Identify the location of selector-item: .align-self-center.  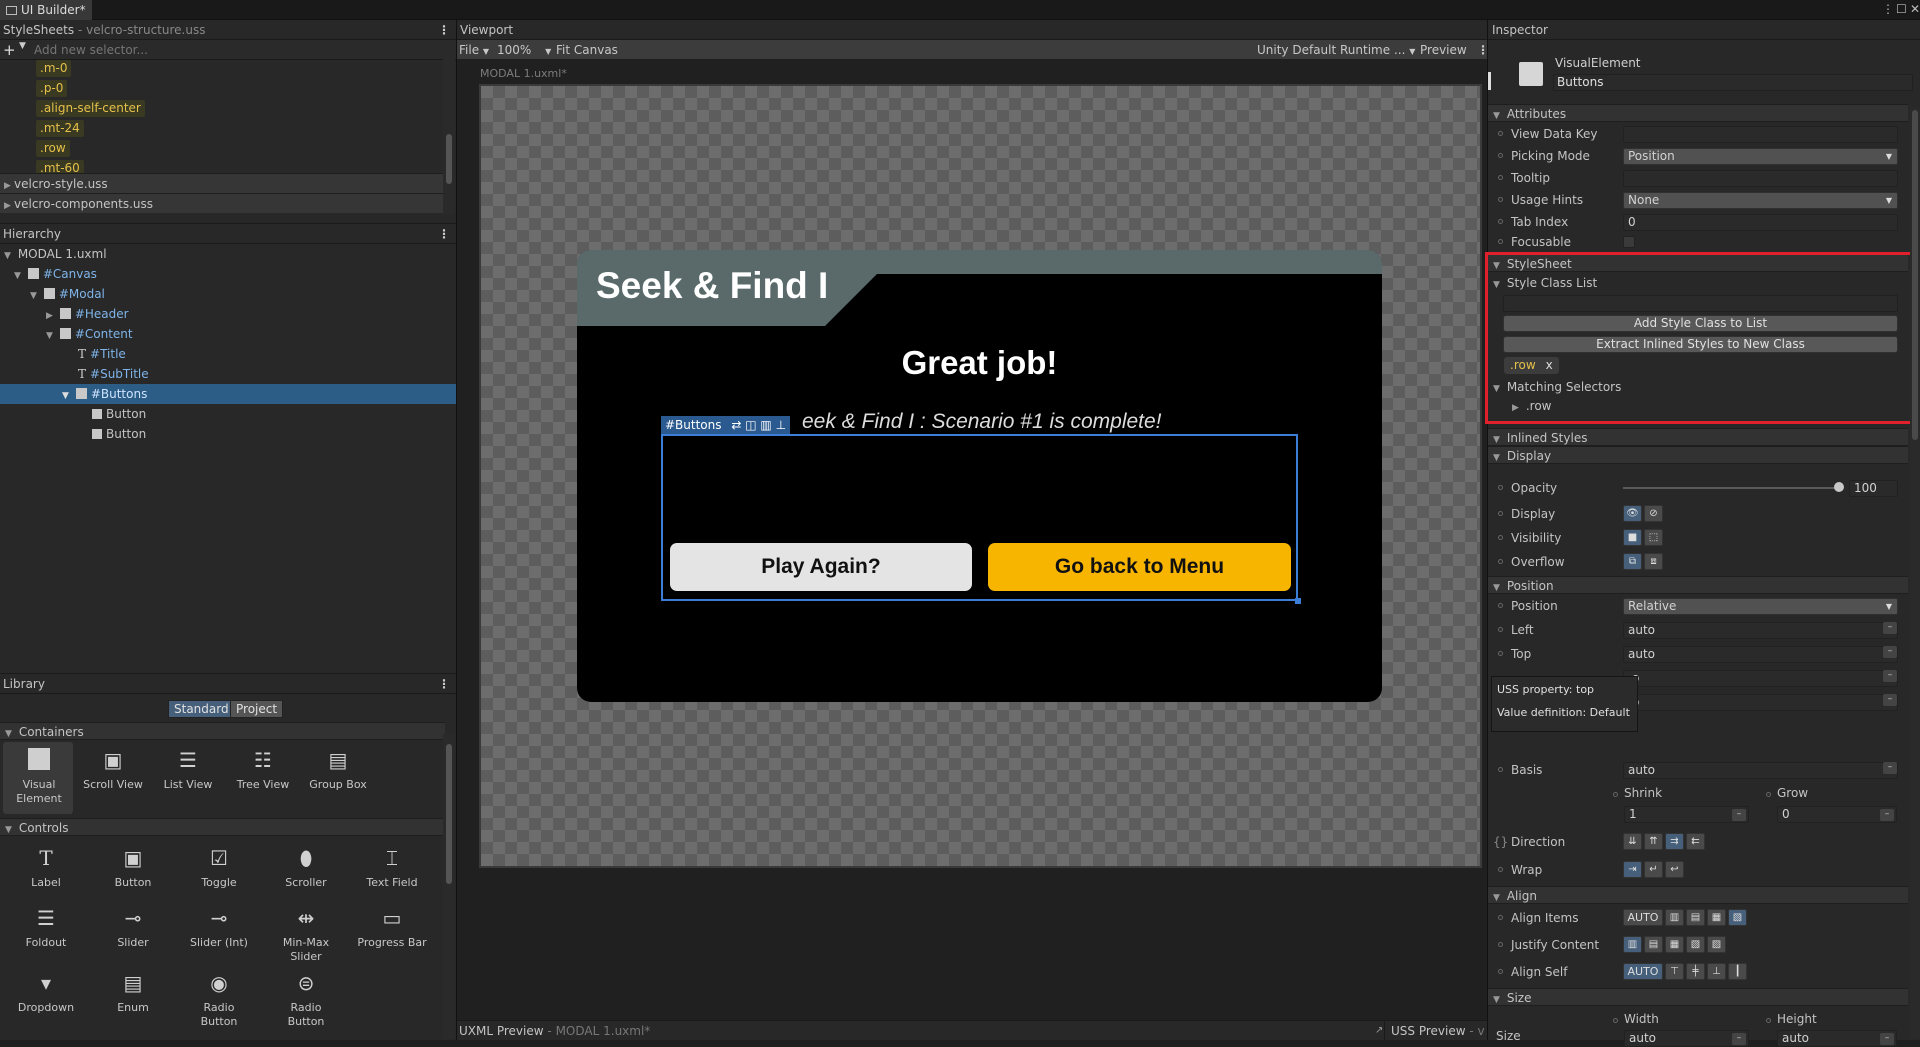
(90, 108).